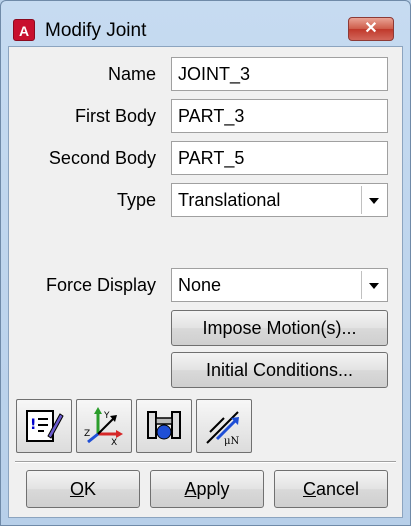 This screenshot has height=526, width=411. Describe the element at coordinates (24, 30) in the screenshot. I see `app-icon: A` at that location.